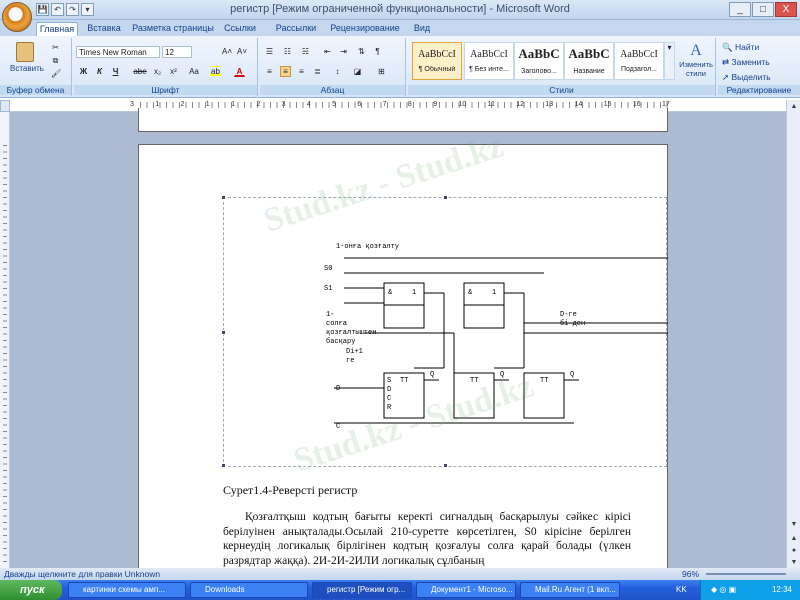 The image size is (800, 600). I want to click on page-previous, so click(403, 120).